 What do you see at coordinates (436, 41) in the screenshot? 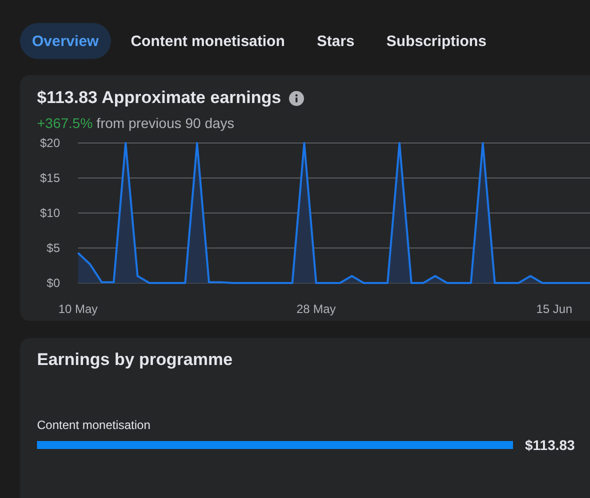
I see `tab: Subscriptions` at bounding box center [436, 41].